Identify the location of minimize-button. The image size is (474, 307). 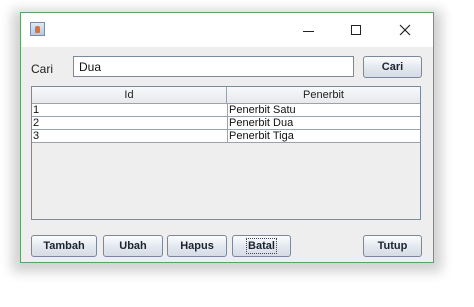
(309, 30).